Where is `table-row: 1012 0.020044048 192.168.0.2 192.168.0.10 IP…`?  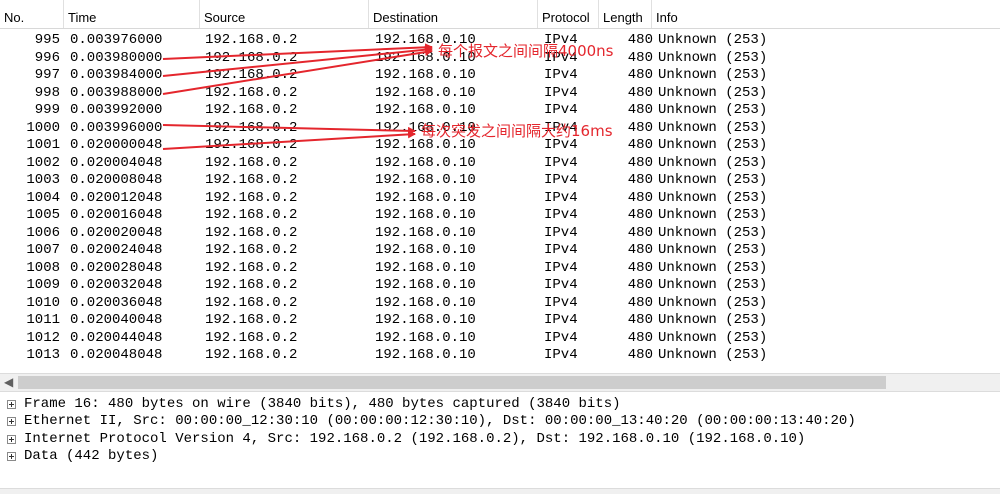 table-row: 1012 0.020044048 192.168.0.2 192.168.0.10 IP… is located at coordinates (500, 339).